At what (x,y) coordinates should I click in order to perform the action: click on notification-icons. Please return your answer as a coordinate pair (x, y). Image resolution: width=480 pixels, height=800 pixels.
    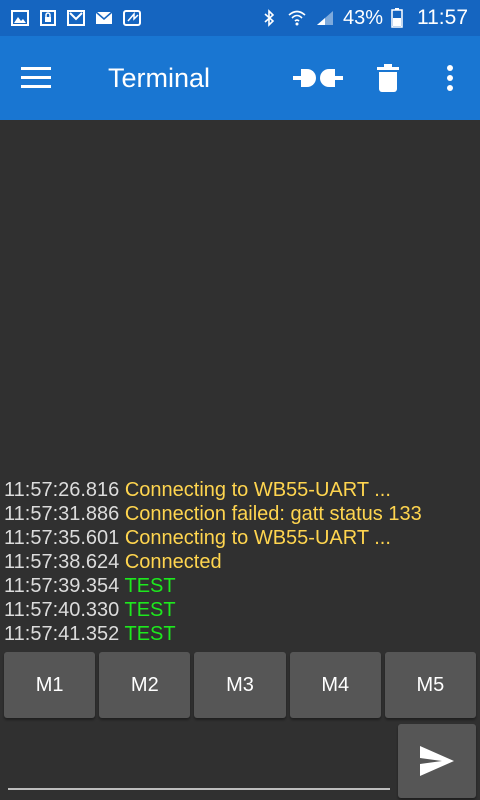
    Looking at the image, I should click on (76, 18).